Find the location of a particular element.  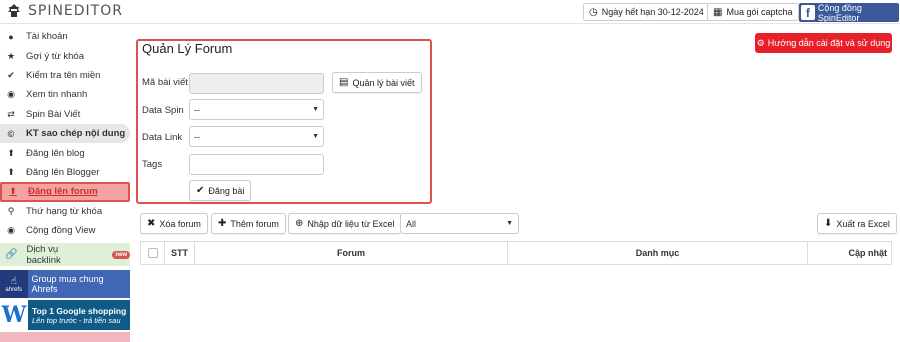

captcha-button: ▦ Mua gói captcha is located at coordinates (753, 12).